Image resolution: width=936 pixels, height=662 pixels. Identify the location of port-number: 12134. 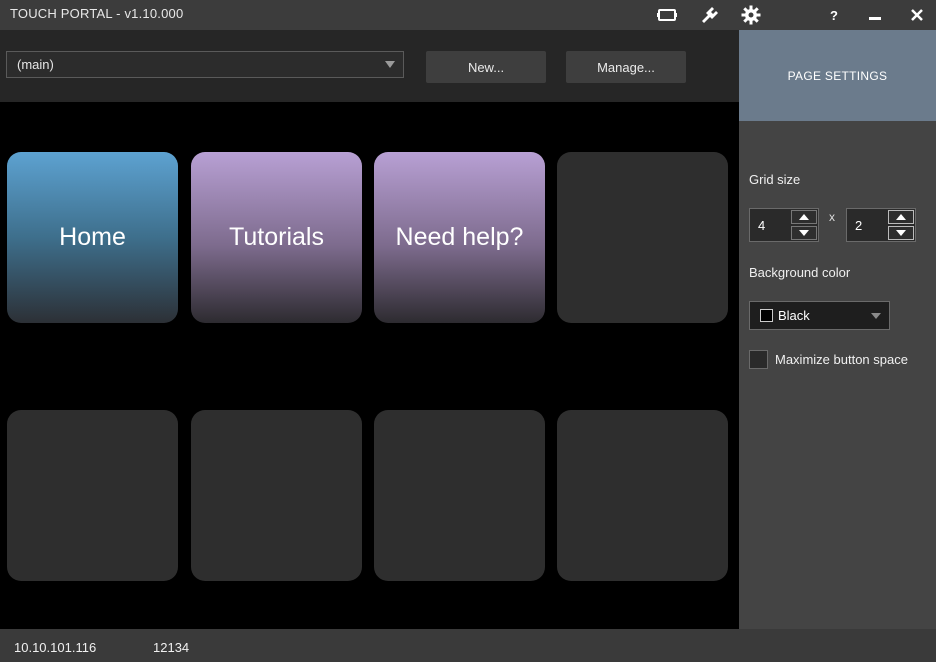
(171, 647).